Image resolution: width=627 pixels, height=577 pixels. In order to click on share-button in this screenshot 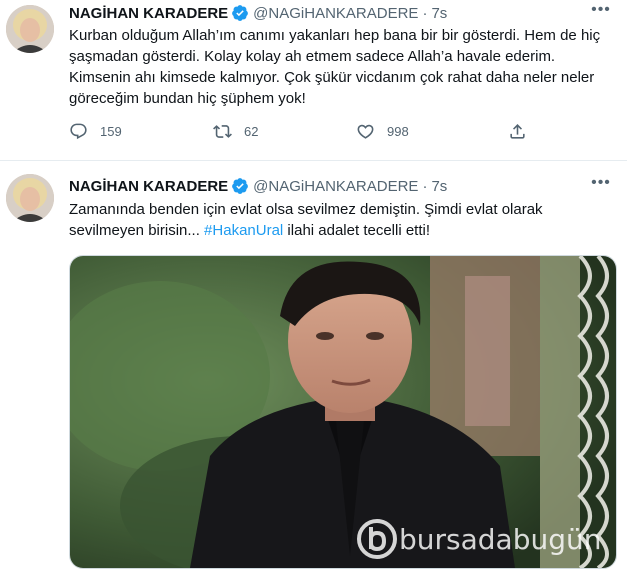, I will do `click(523, 131)`.